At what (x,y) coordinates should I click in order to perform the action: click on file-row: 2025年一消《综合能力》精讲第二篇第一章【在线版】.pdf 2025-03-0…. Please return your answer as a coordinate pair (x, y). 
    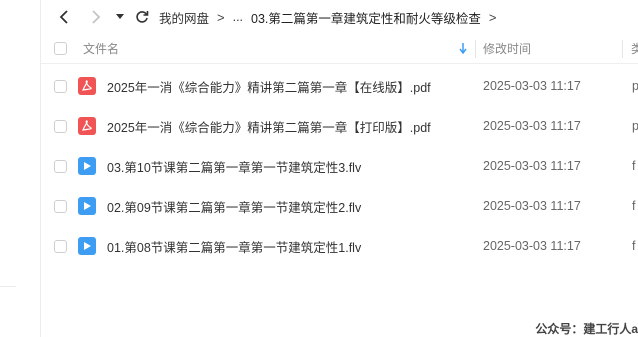
    Looking at the image, I should click on (339, 86).